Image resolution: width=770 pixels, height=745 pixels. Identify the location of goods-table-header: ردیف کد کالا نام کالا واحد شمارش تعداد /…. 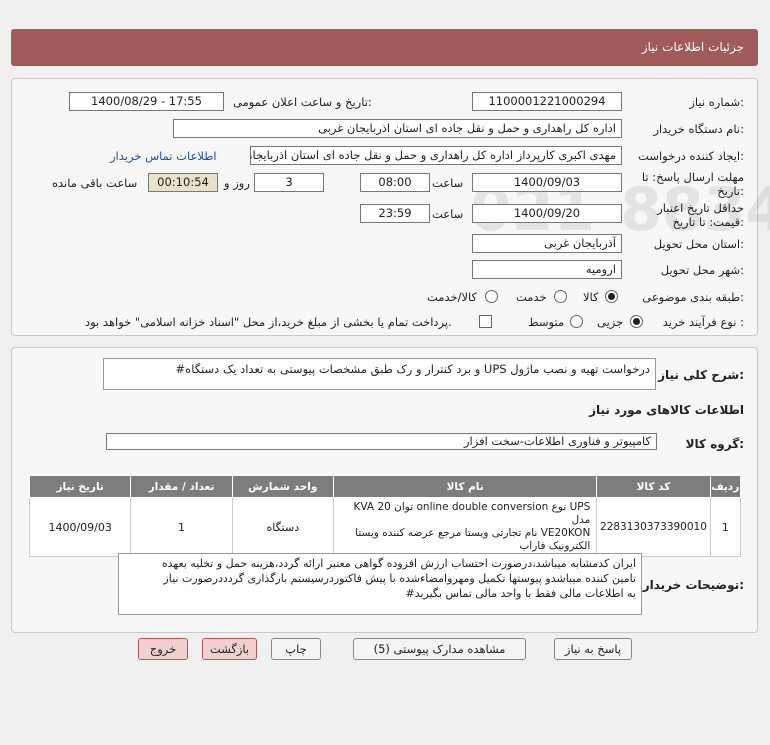
(385, 486).